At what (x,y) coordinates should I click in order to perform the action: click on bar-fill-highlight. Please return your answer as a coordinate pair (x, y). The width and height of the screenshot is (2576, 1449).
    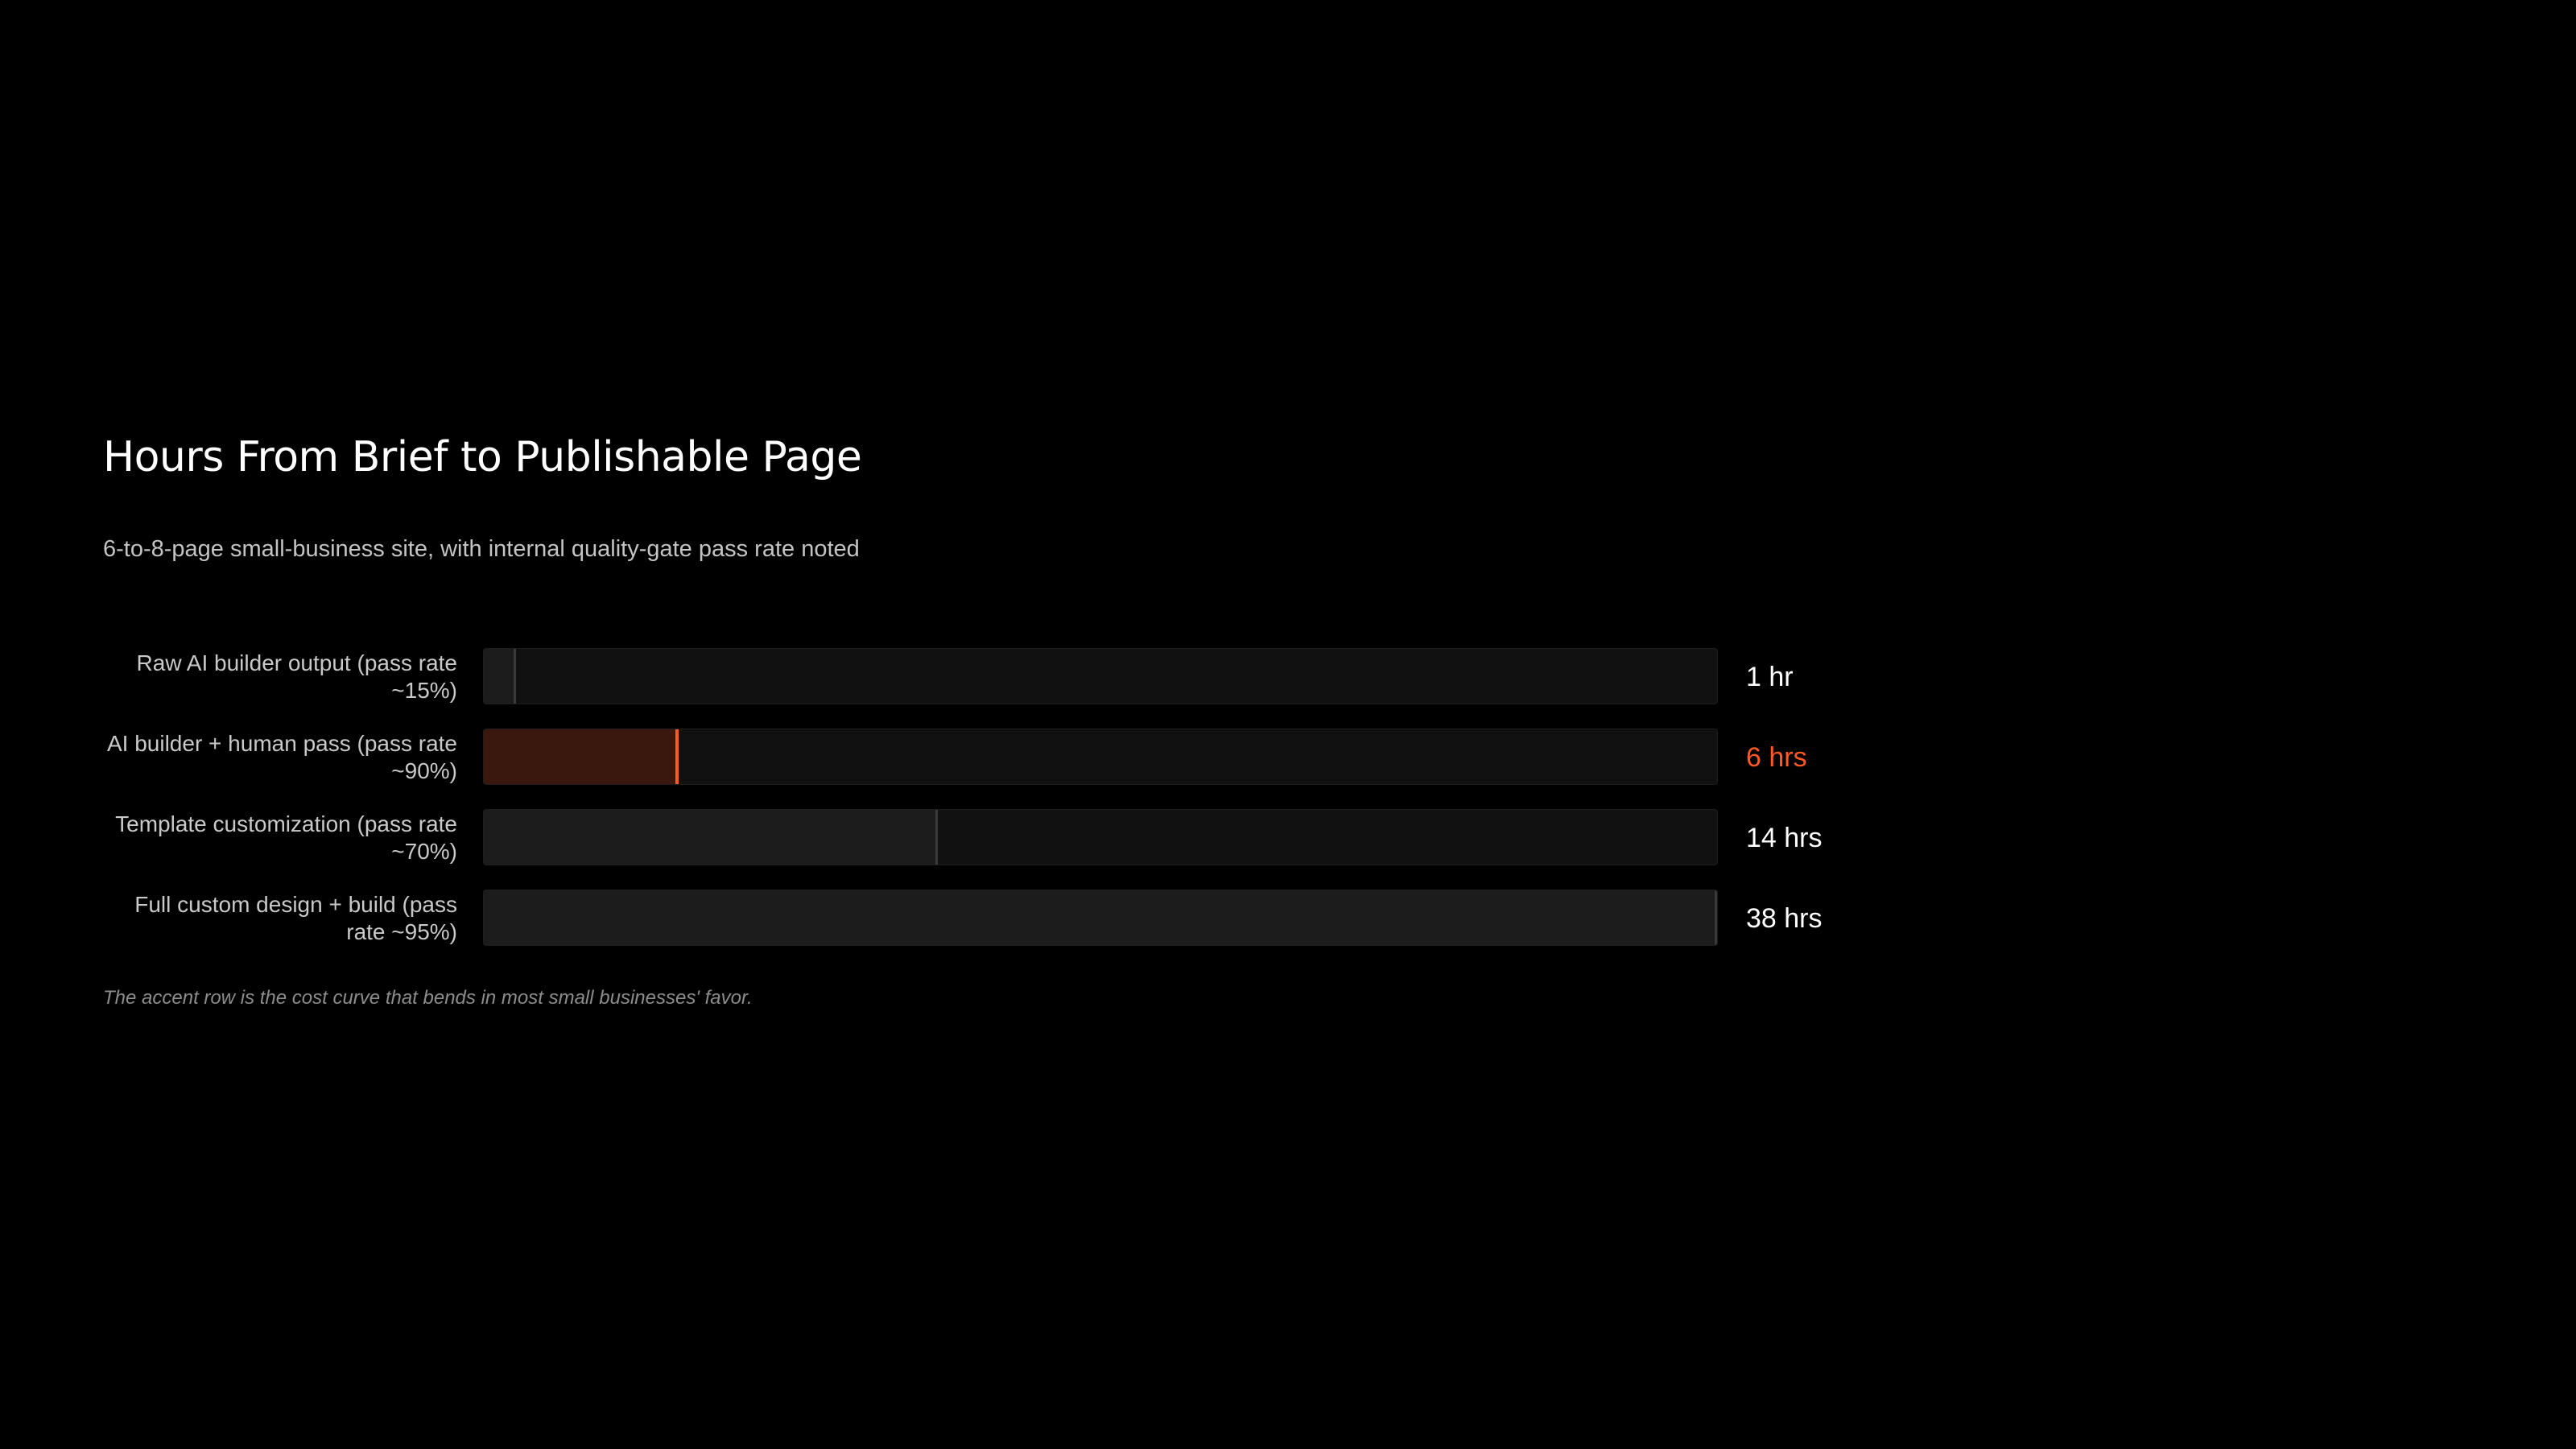
    Looking at the image, I should click on (581, 756).